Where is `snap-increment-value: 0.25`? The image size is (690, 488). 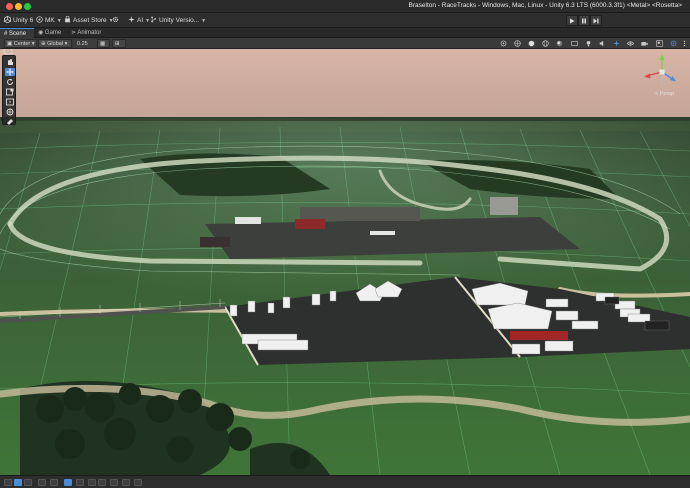 snap-increment-value: 0.25 is located at coordinates (82, 44).